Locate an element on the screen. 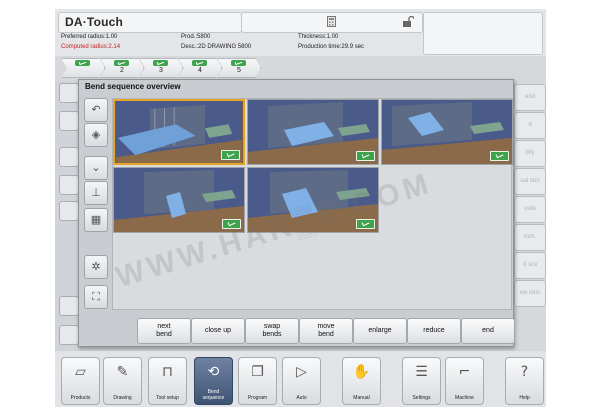 The image size is (601, 416). nav-auto: ▷ Auto is located at coordinates (301, 381).